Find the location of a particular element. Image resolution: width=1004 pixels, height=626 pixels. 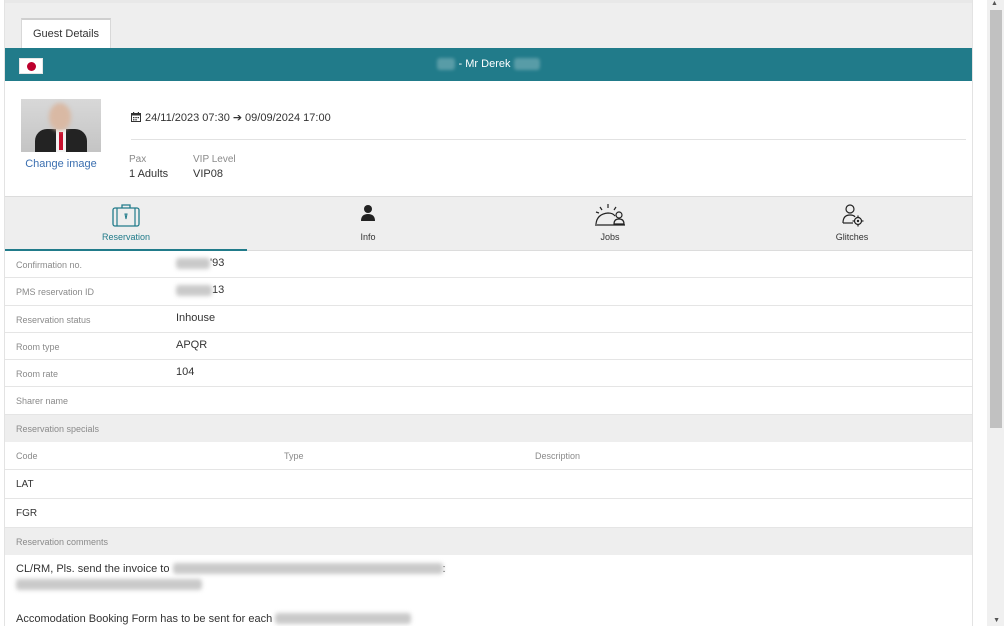

detail-row: Reservation status Inhouse is located at coordinates (488, 319).